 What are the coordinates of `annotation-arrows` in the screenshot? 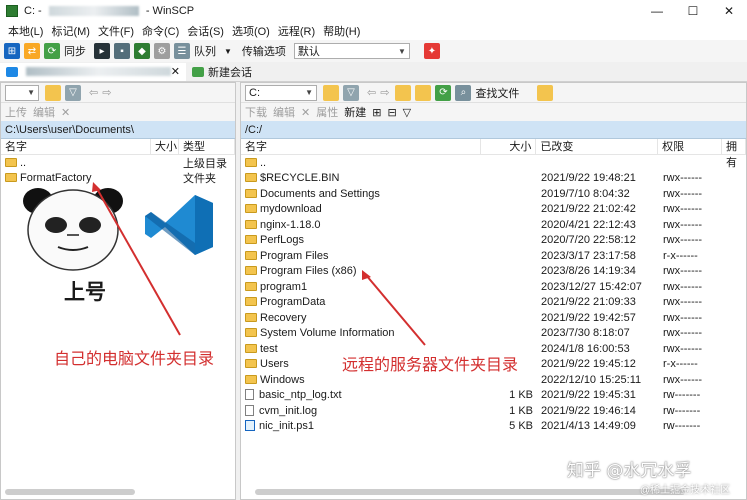 It's located at (259, 264).